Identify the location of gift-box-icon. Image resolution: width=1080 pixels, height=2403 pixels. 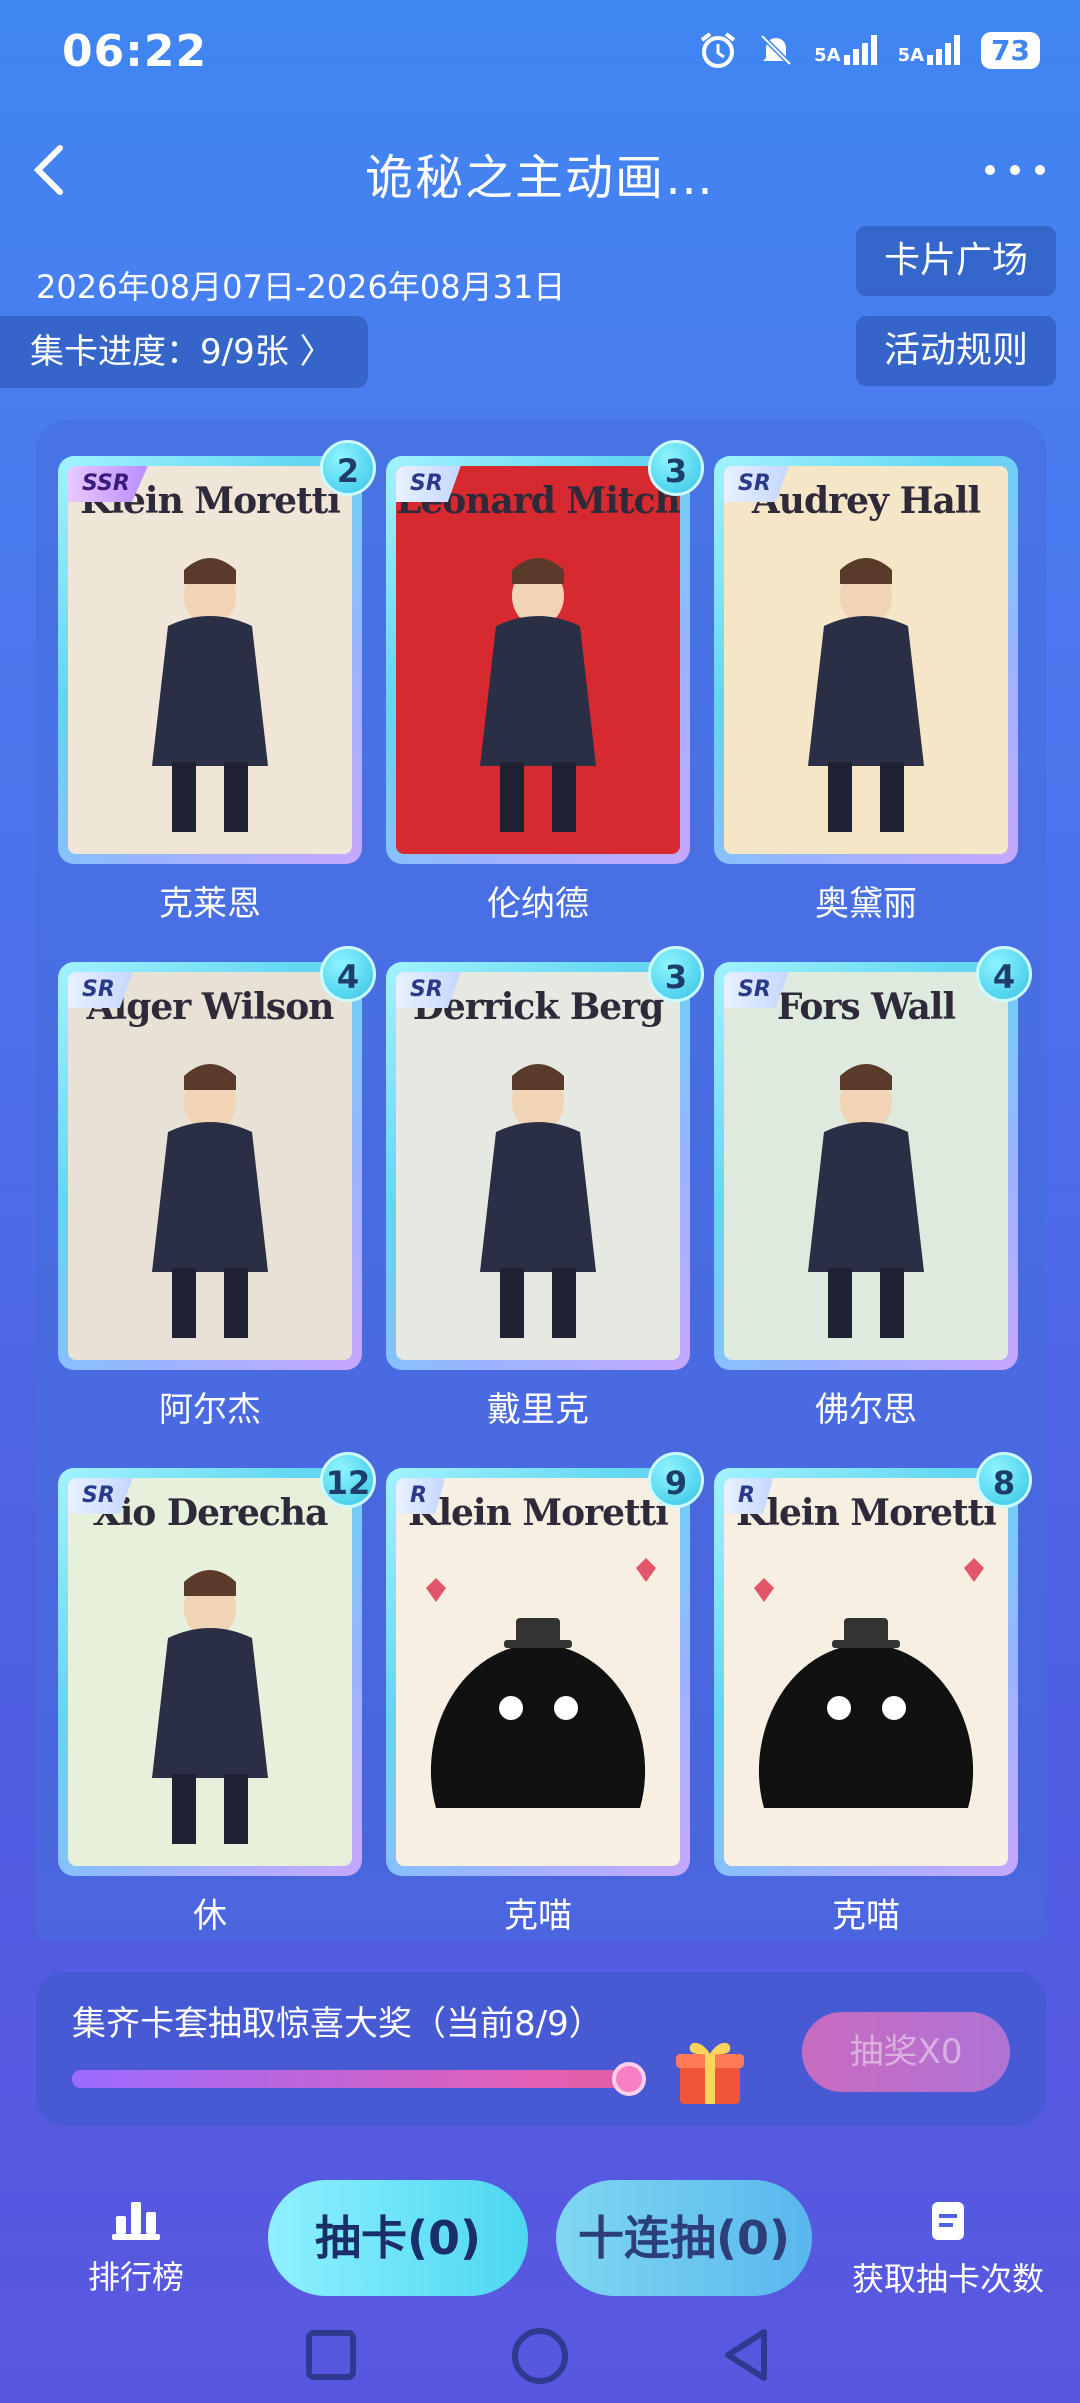
(710, 2073).